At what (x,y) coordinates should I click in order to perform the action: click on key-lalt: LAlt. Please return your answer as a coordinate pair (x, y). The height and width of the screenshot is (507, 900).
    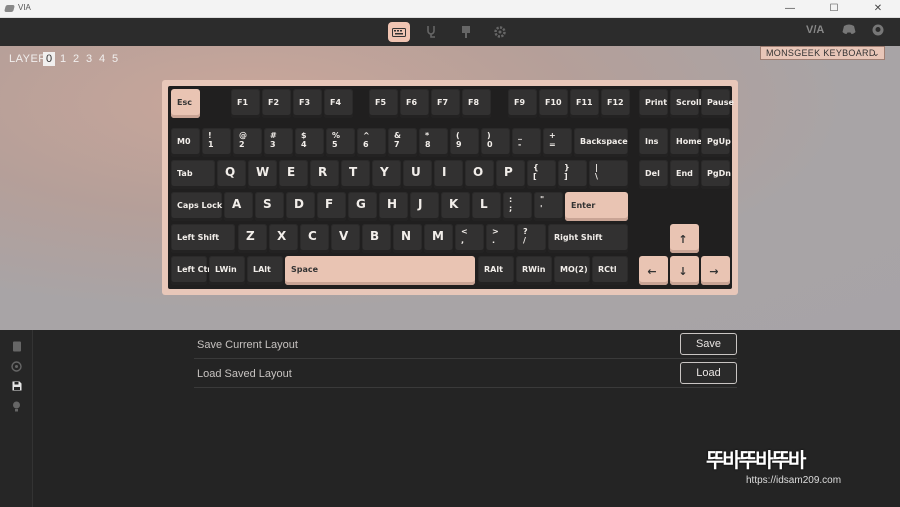
    Looking at the image, I should click on (265, 270).